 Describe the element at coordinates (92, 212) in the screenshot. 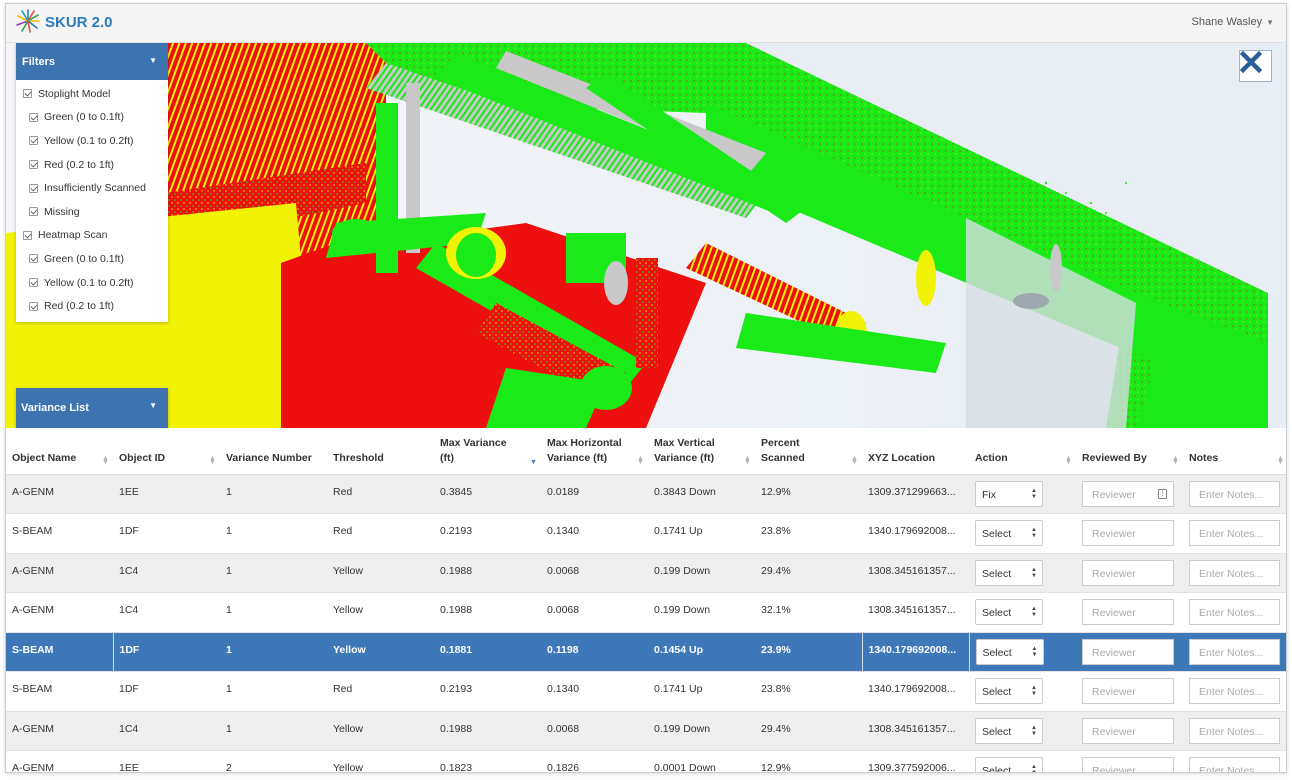

I see `filter-item-missing: Missing` at that location.